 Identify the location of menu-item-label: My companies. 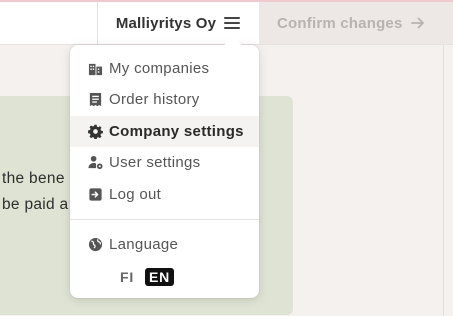
(159, 68).